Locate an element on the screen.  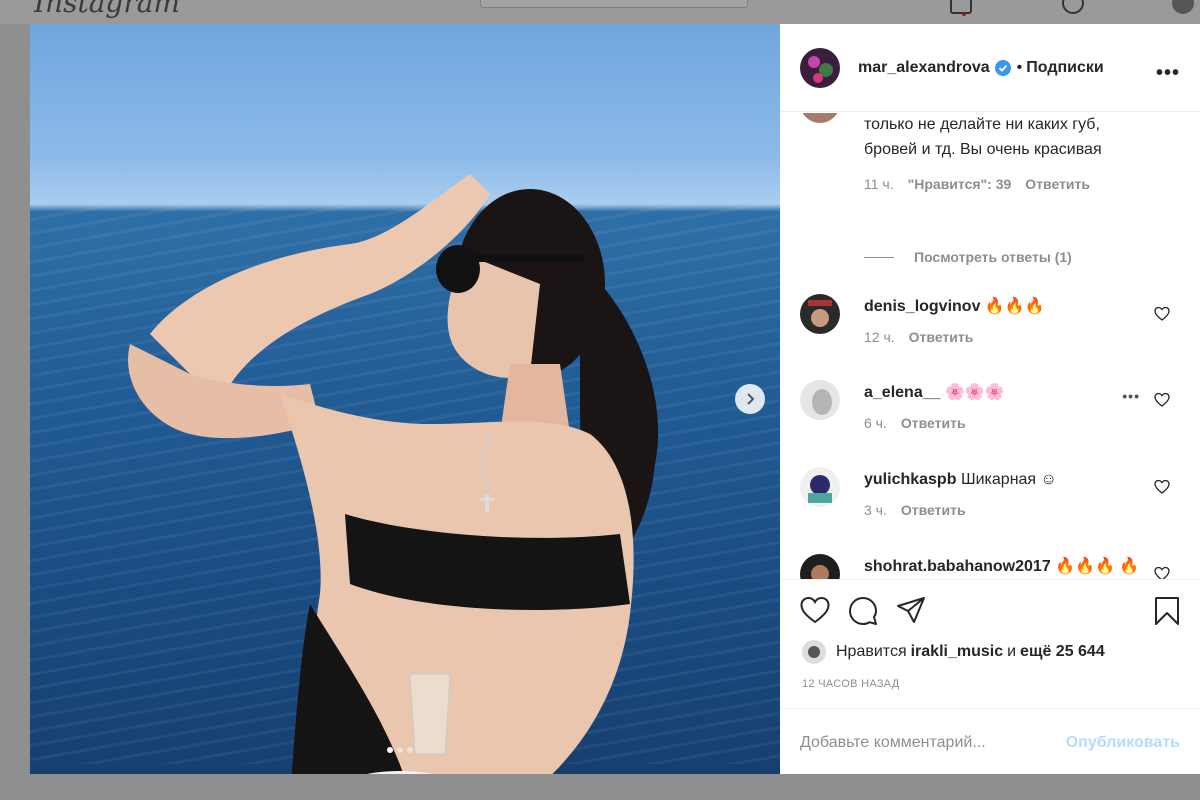
divider is located at coordinates (879, 257).